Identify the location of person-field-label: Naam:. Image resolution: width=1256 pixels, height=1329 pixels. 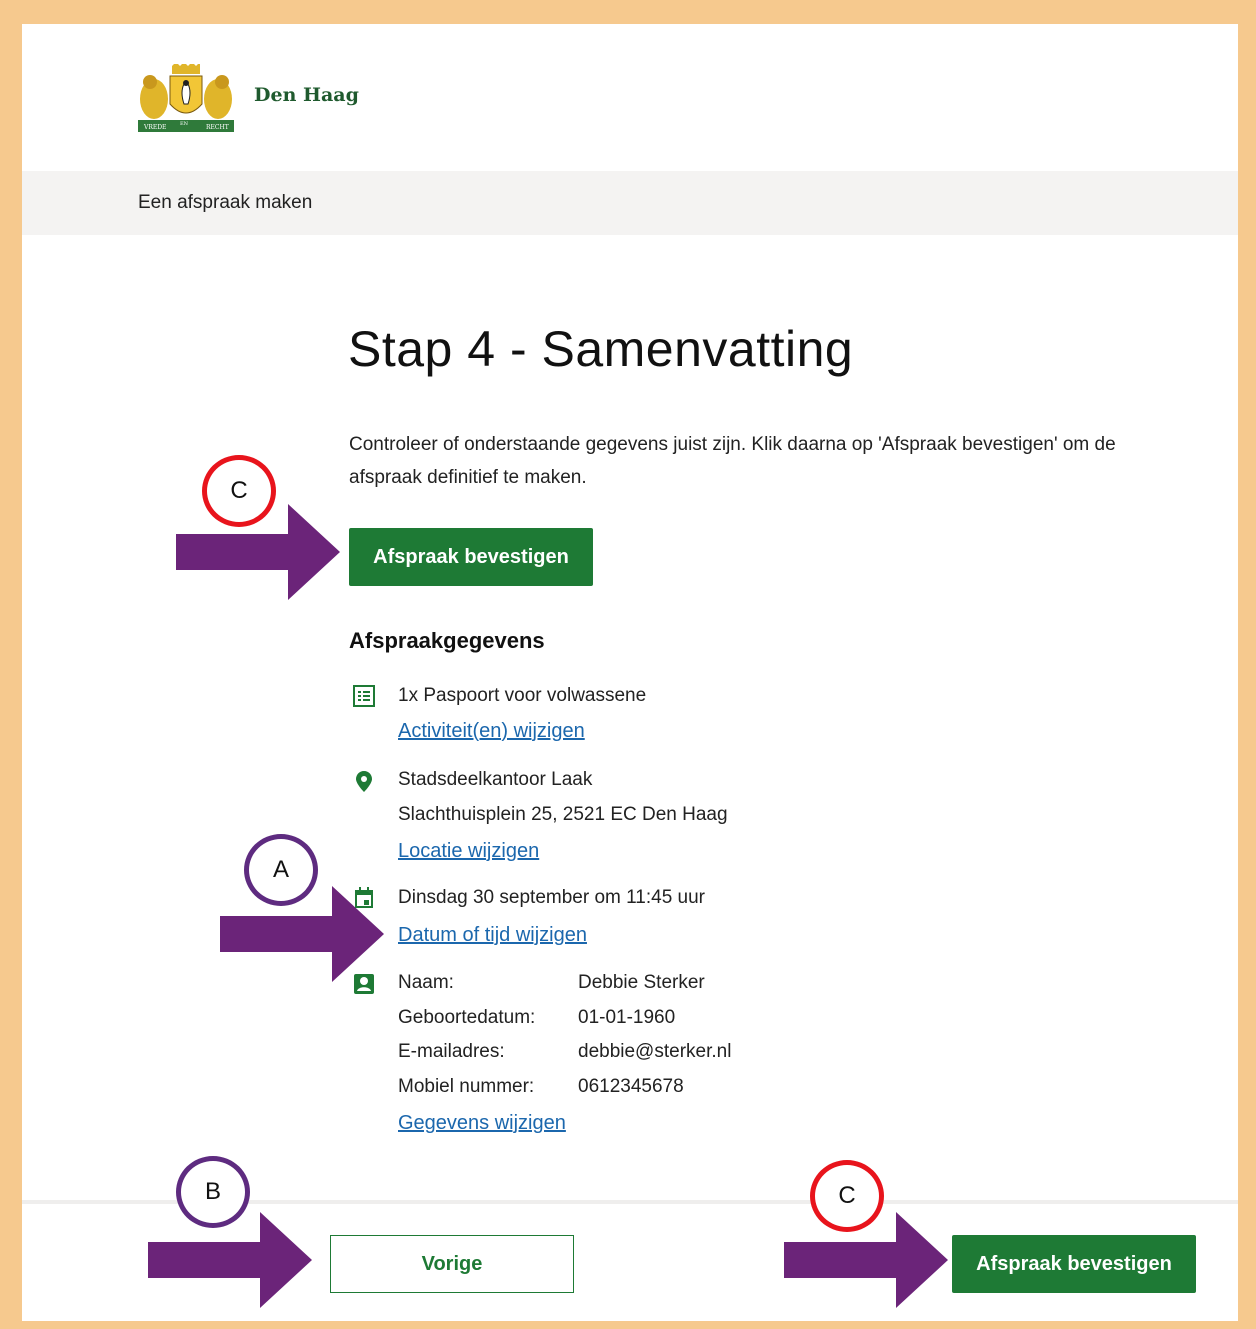
(426, 982).